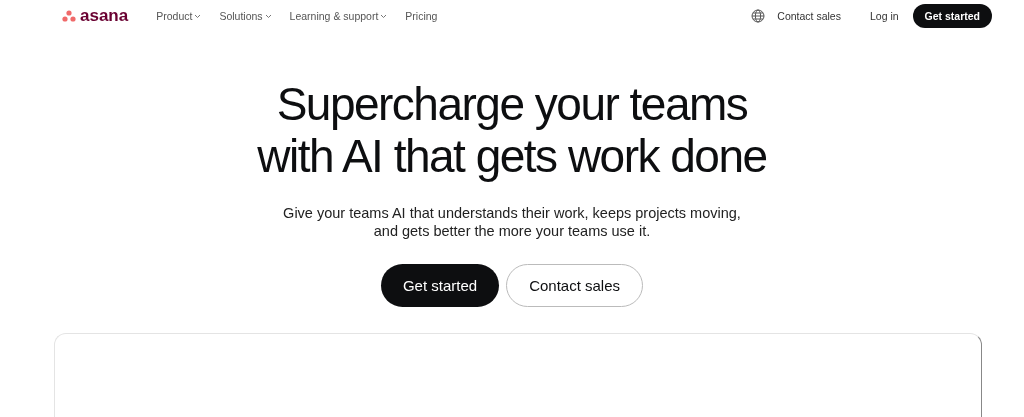  Describe the element at coordinates (421, 16) in the screenshot. I see `nav-item: Pricing` at that location.